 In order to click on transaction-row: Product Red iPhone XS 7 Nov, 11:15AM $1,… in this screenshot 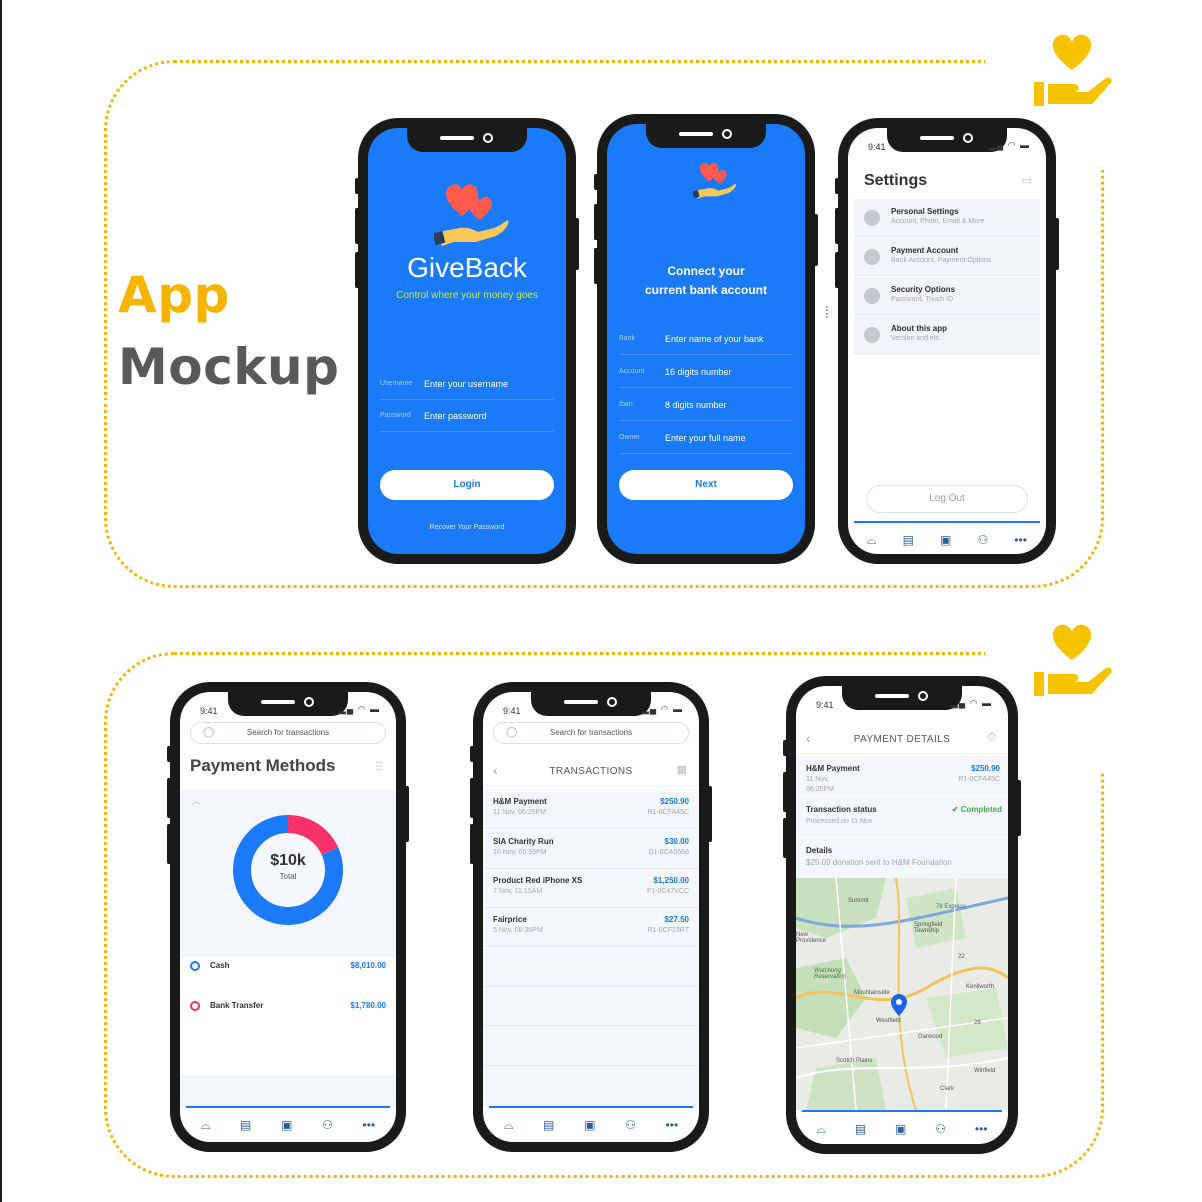, I will do `click(591, 888)`.